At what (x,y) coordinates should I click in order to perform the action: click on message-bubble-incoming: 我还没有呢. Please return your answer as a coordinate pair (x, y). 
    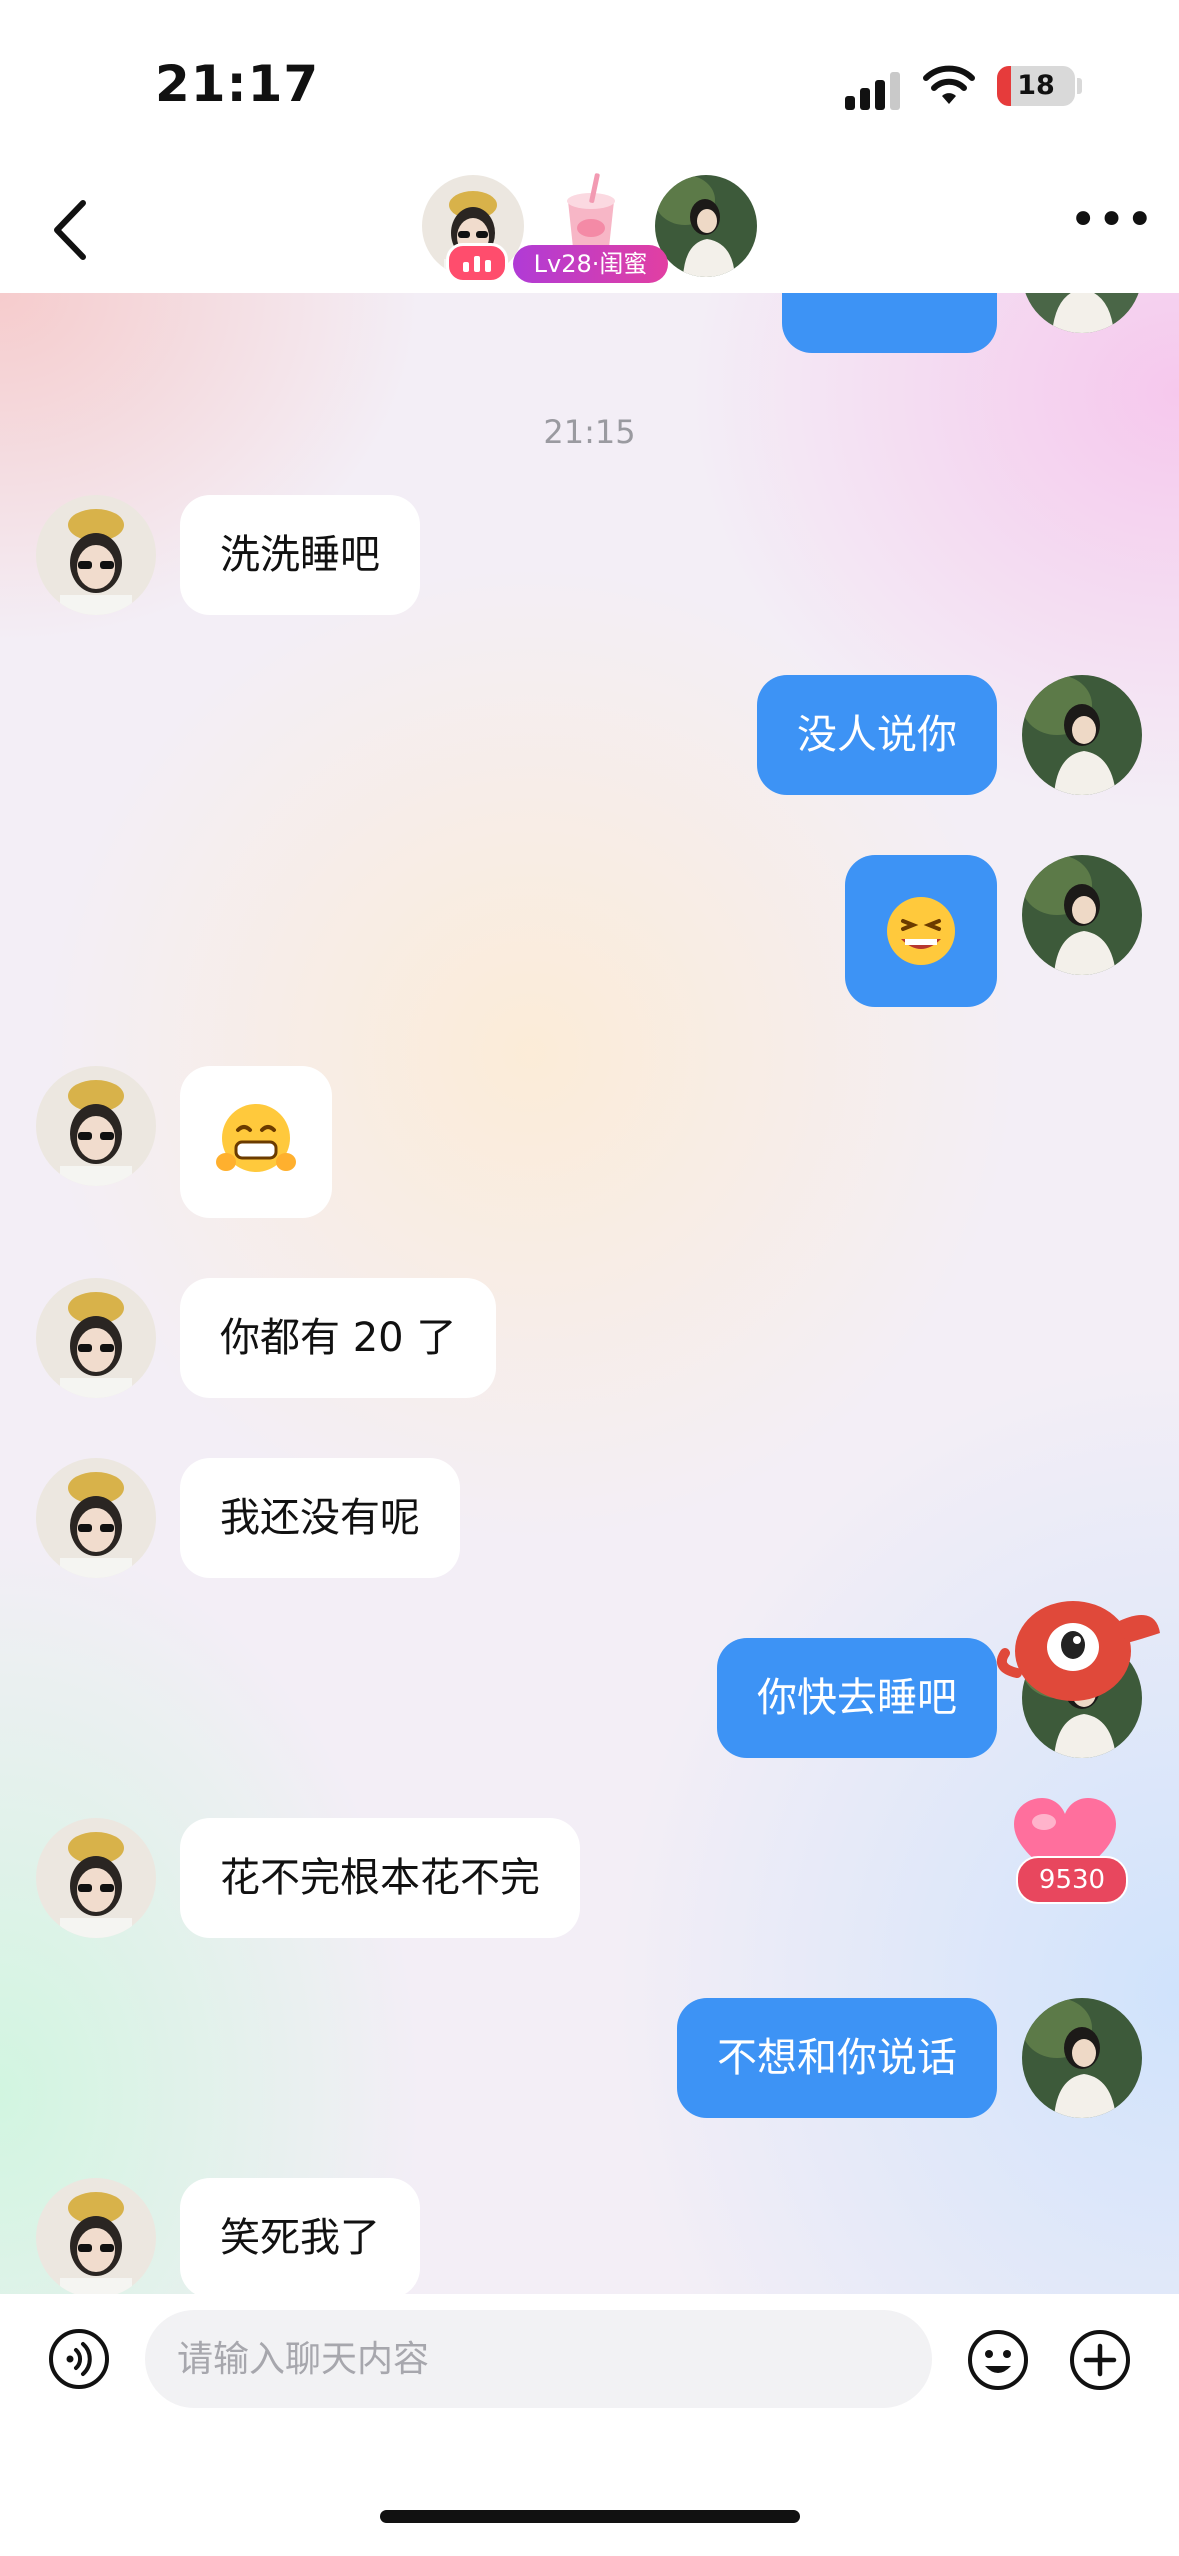
    Looking at the image, I should click on (320, 1518).